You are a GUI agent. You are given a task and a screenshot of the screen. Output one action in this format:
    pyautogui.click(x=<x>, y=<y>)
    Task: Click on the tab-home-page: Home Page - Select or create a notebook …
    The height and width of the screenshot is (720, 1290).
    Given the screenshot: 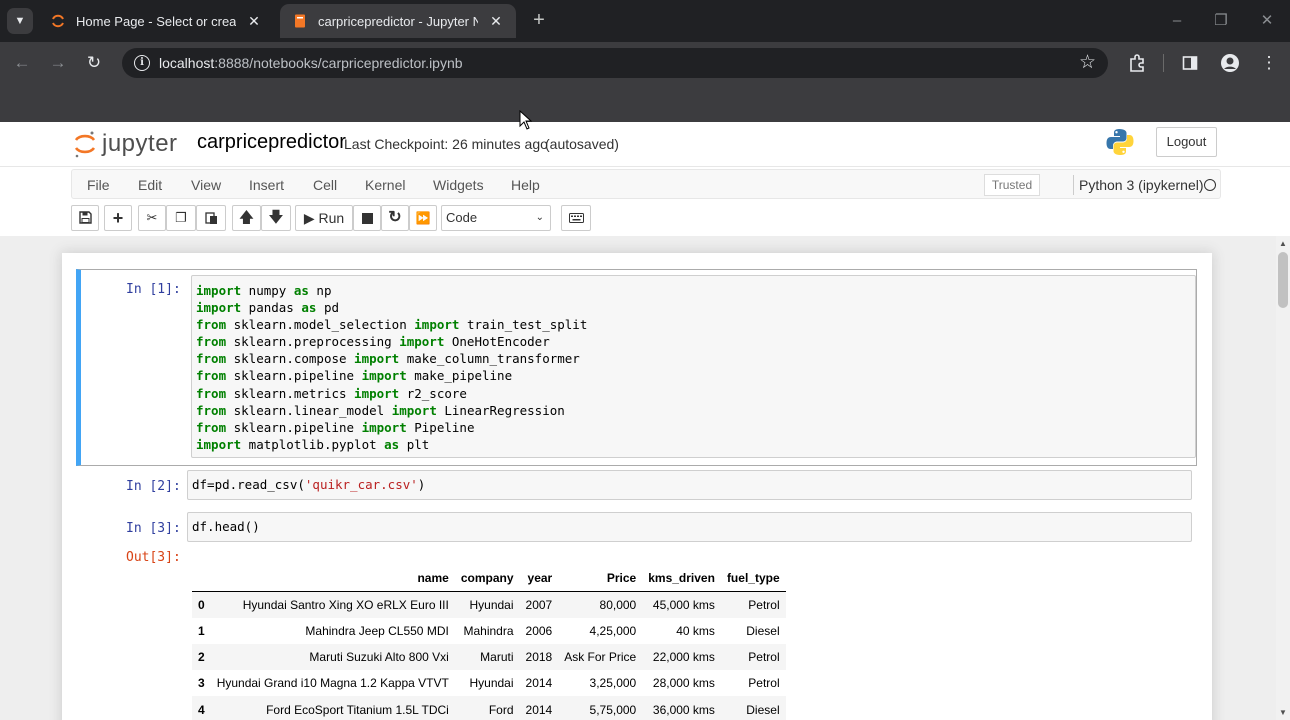 What is the action you would take?
    pyautogui.click(x=156, y=21)
    